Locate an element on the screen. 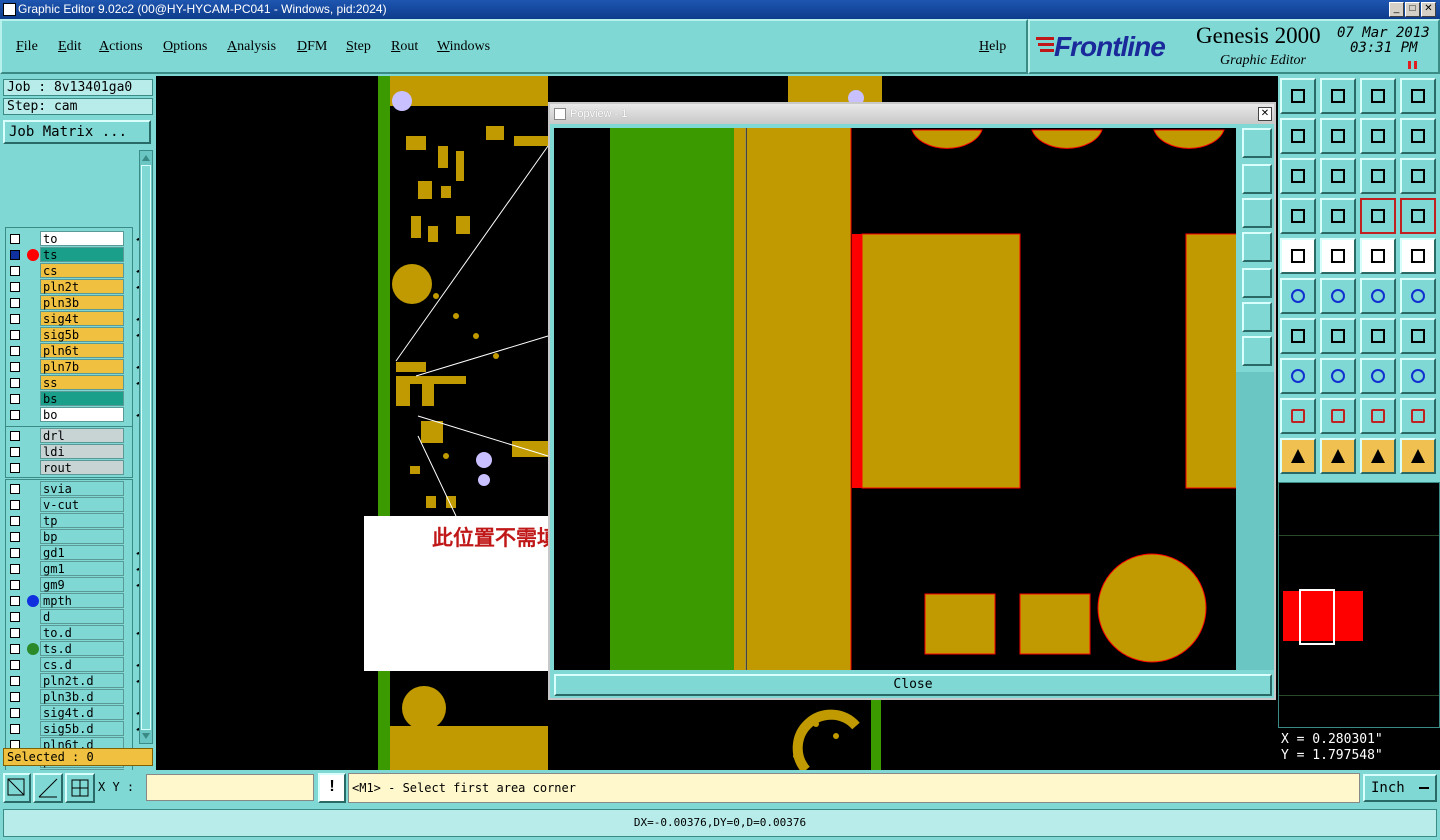 This screenshot has height=840, width=1440. menu-edit: Edit is located at coordinates (69, 47).